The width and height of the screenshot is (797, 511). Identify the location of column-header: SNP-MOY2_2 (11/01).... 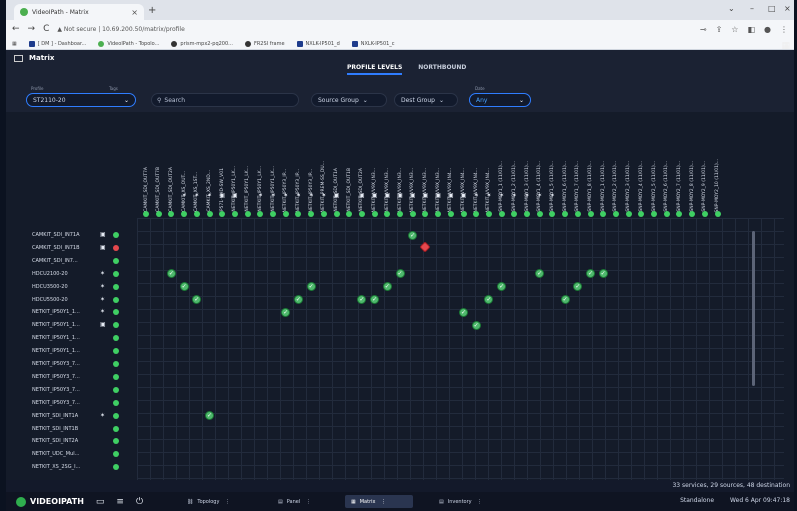
(616, 166).